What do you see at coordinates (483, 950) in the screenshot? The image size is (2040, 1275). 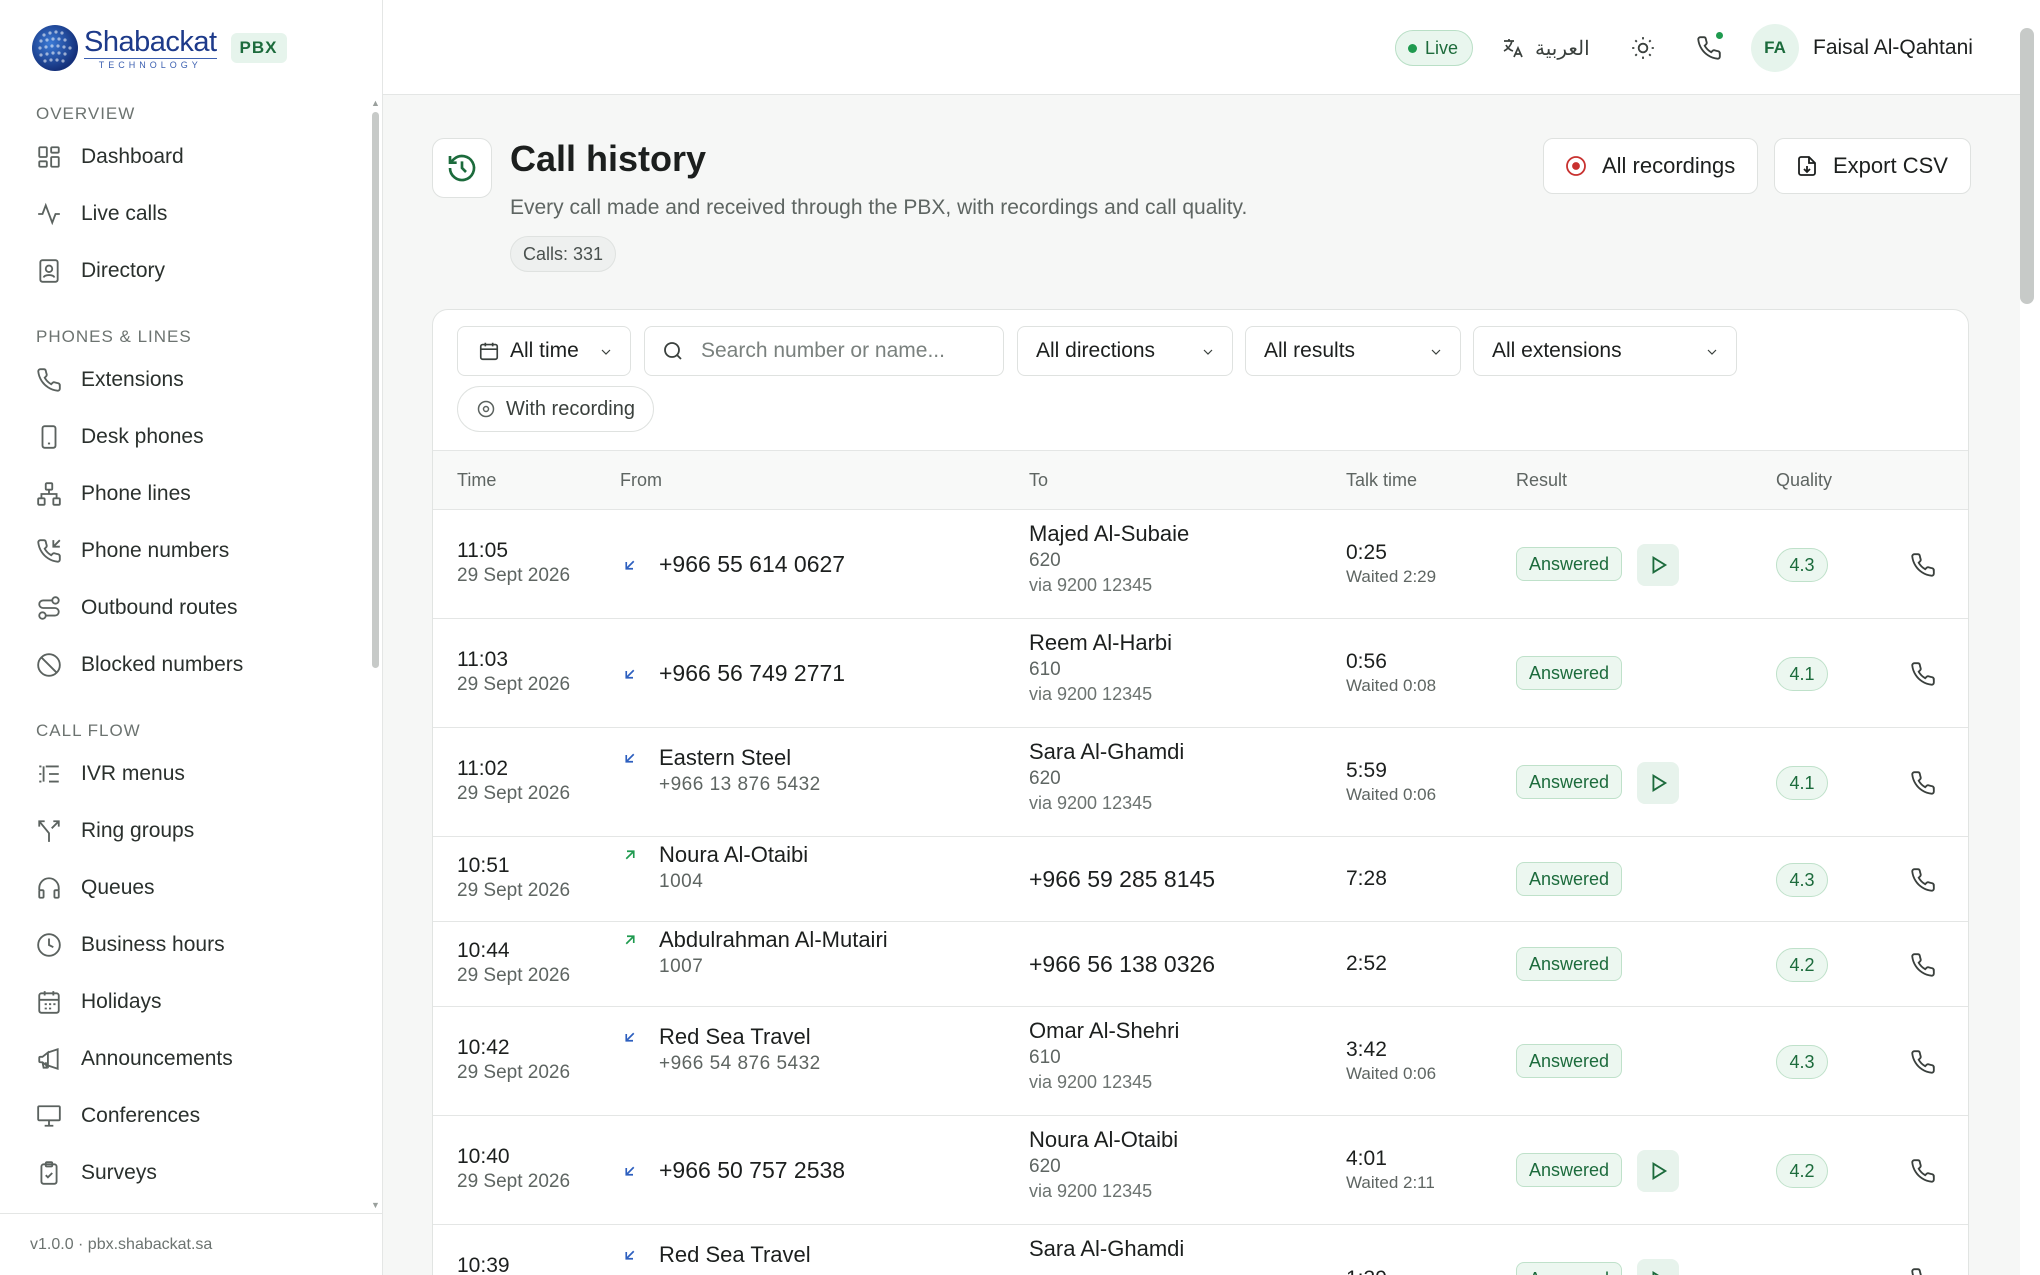 I see `call-time: 10:44` at bounding box center [483, 950].